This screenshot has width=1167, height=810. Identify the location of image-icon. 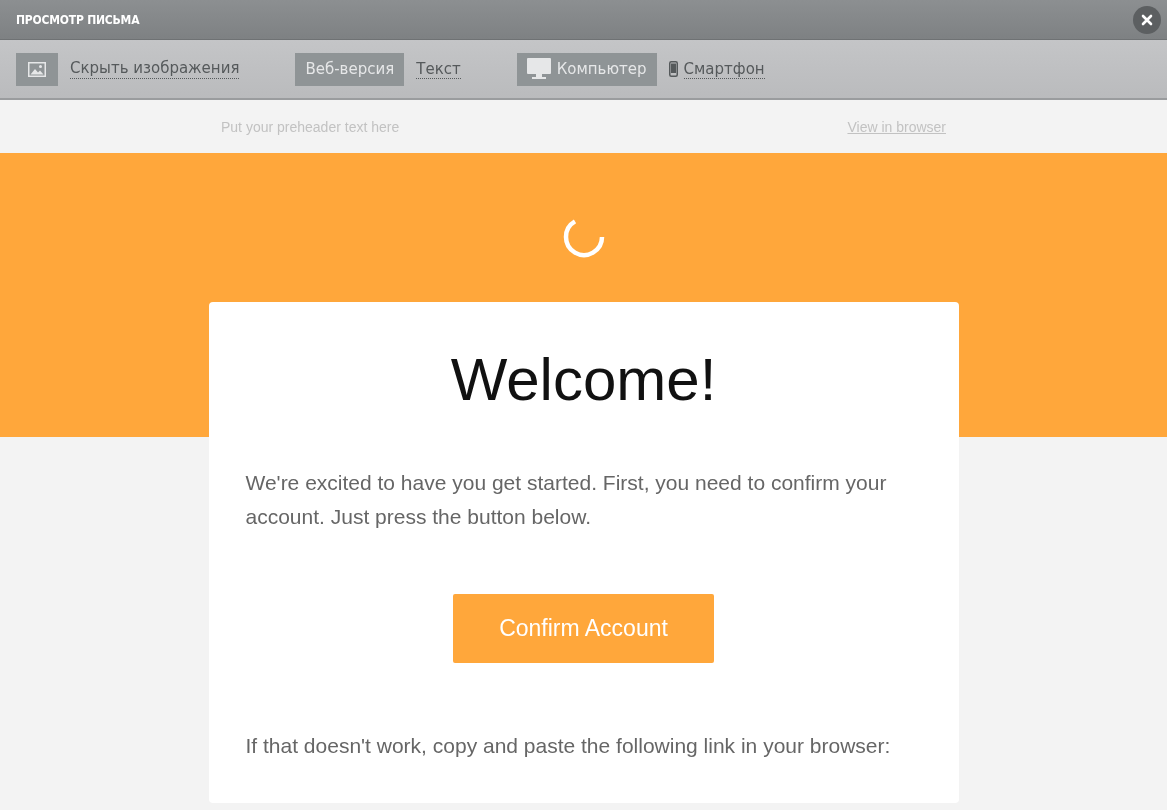
(37, 69).